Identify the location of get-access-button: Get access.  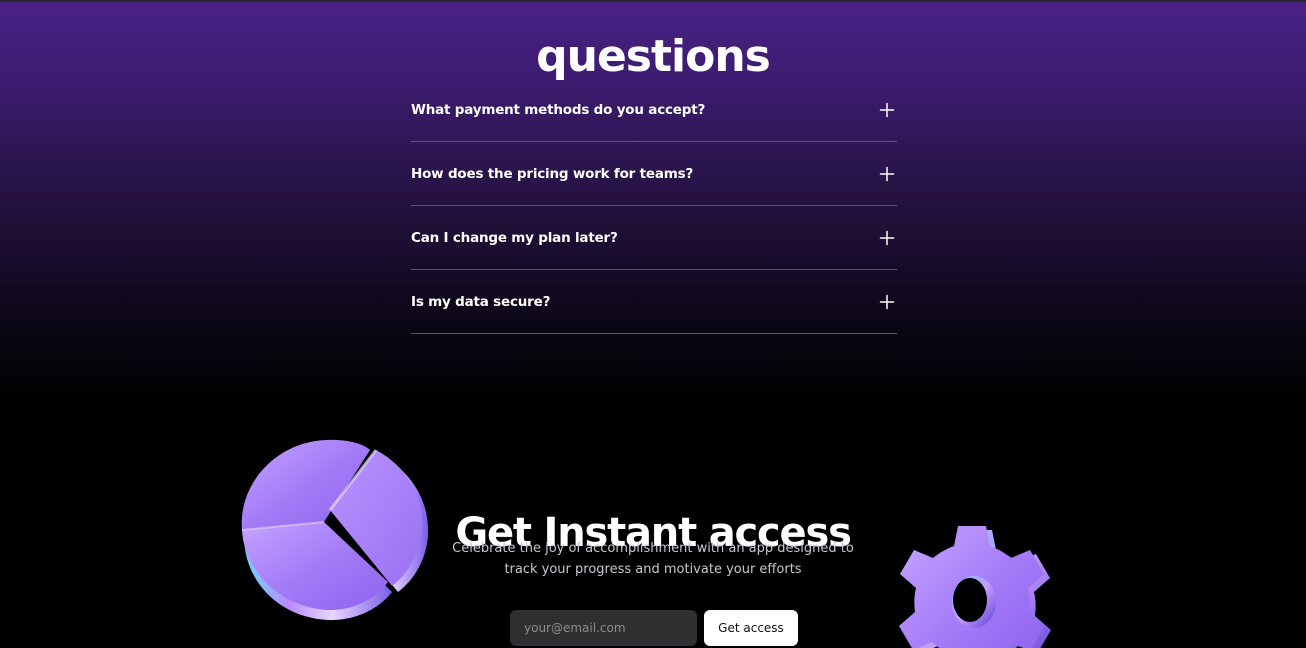
(751, 628).